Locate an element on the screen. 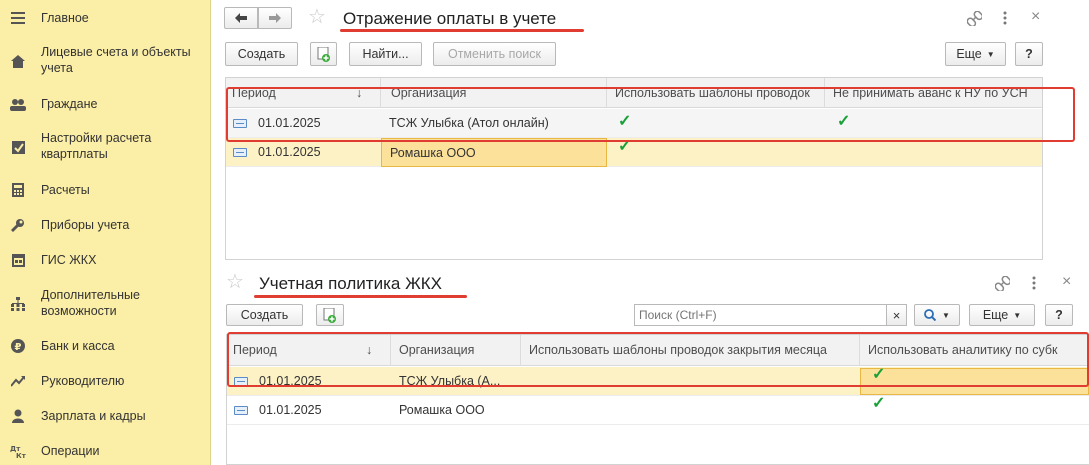 The height and width of the screenshot is (465, 1089). sidebar-item-manager: Руководителю is located at coordinates (105, 381).